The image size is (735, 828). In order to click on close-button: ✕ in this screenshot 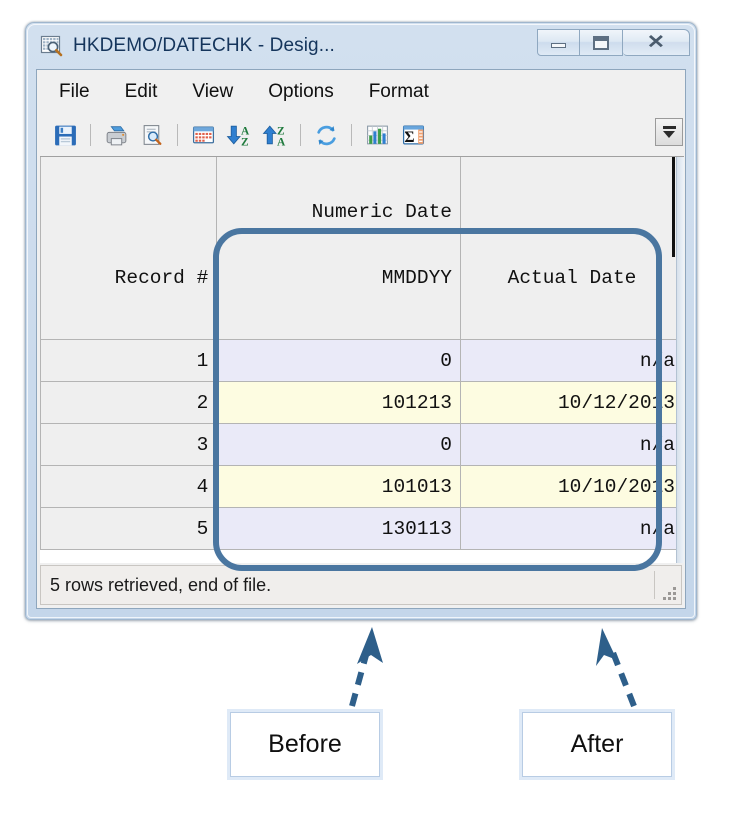, I will do `click(656, 42)`.